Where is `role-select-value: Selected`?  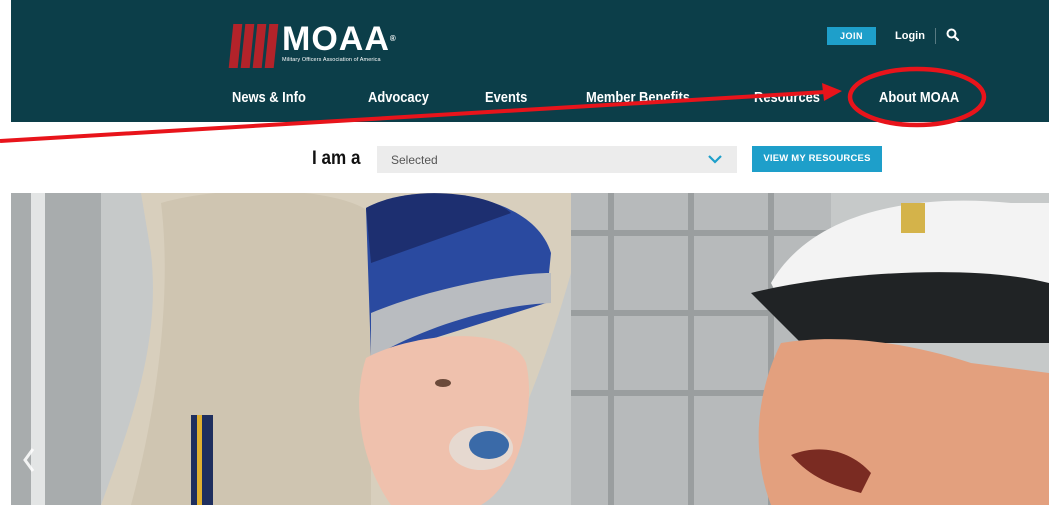
role-select-value: Selected is located at coordinates (414, 159).